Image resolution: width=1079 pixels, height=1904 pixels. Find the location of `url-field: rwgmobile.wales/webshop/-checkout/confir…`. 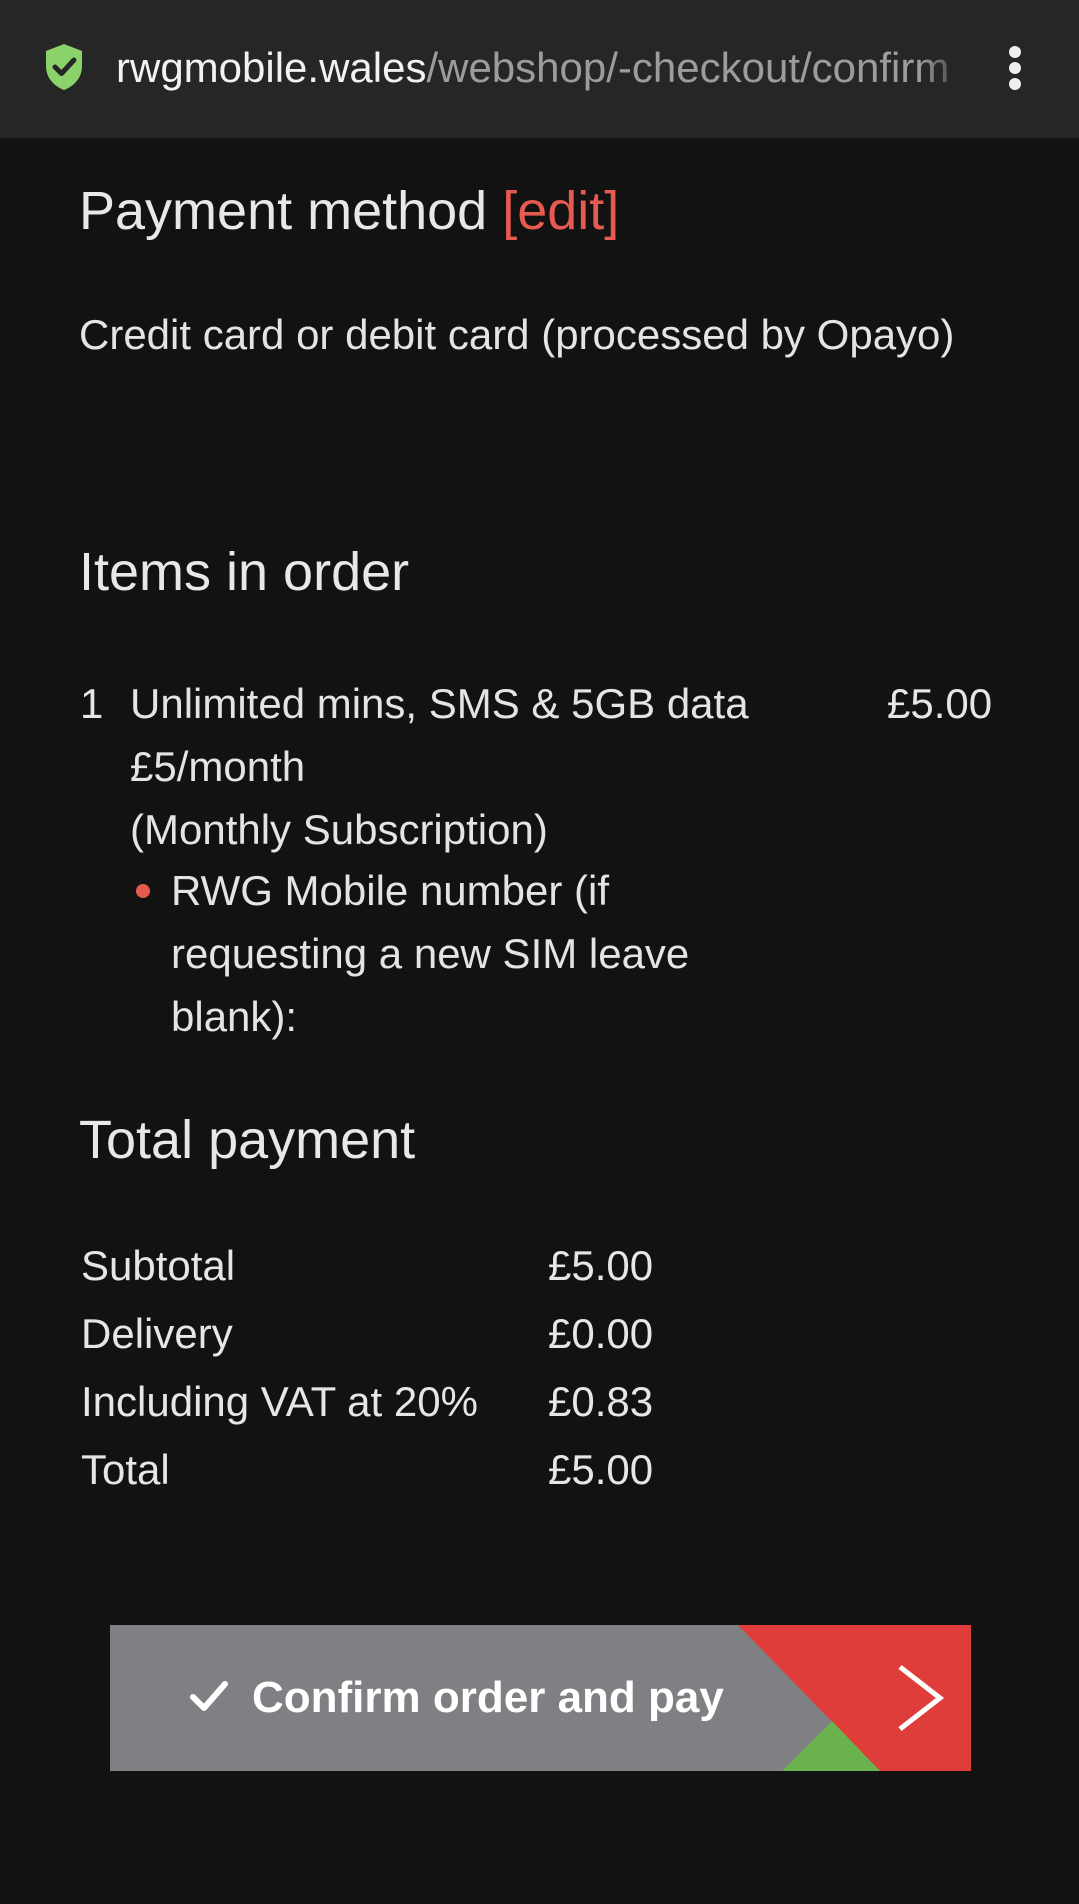

url-field: rwgmobile.wales/webshop/-checkout/confir… is located at coordinates (538, 68).